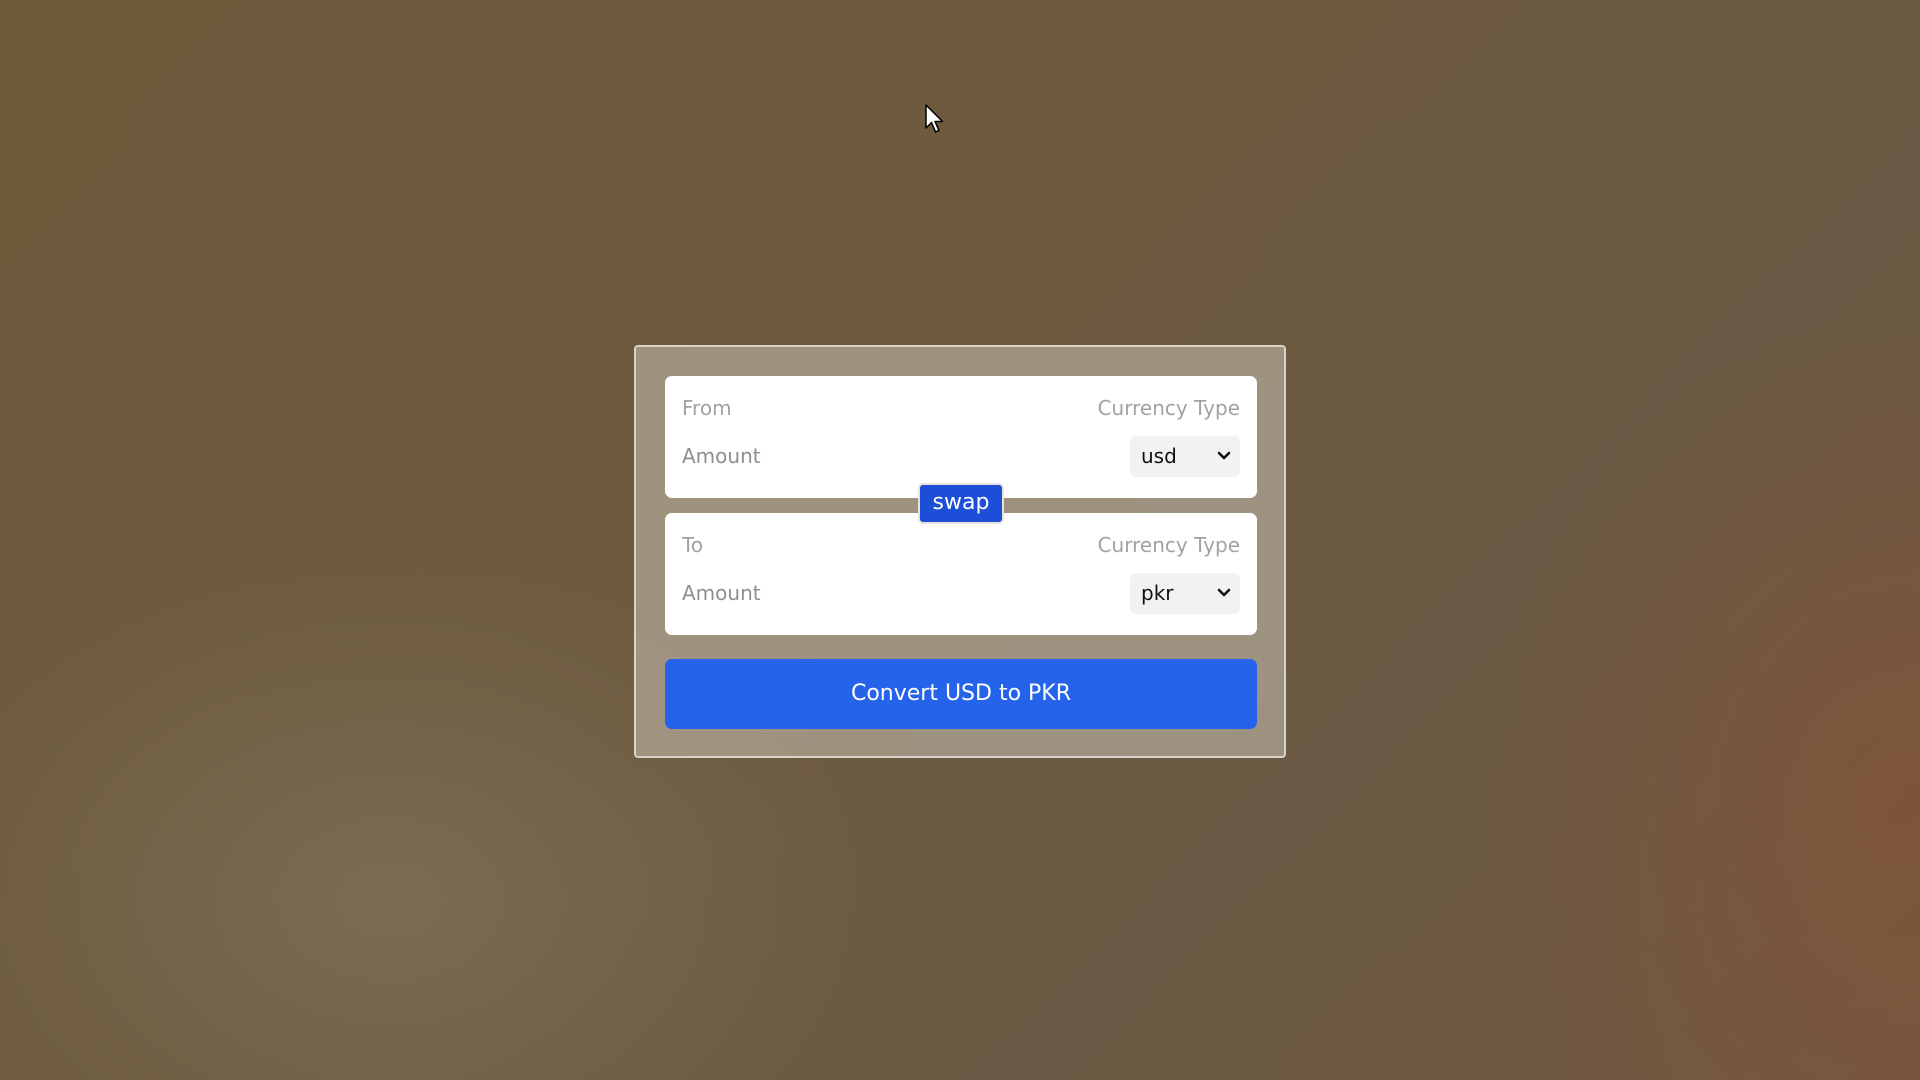 Image resolution: width=1920 pixels, height=1080 pixels. What do you see at coordinates (693, 545) in the screenshot?
I see `to-label: To` at bounding box center [693, 545].